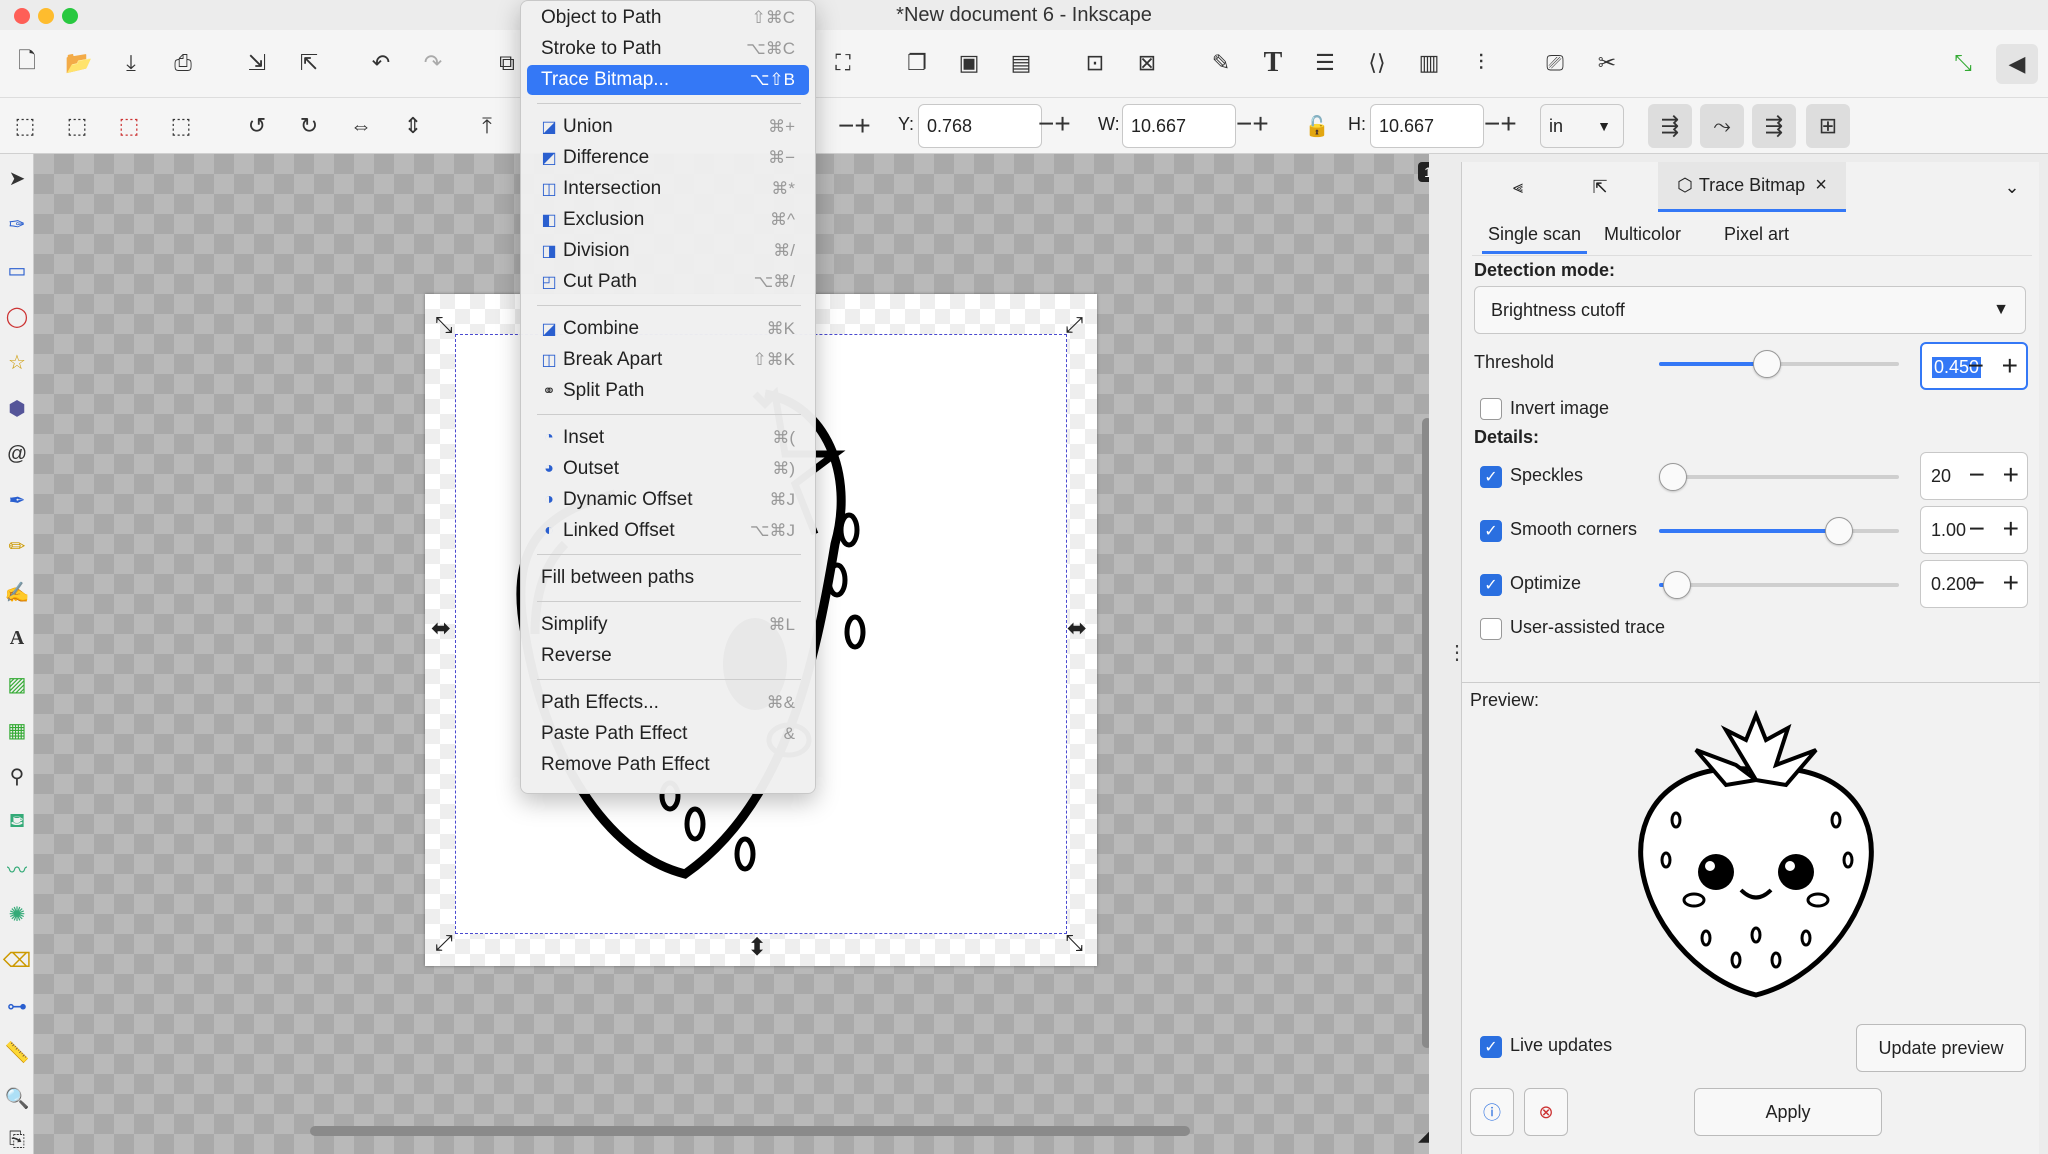 This screenshot has width=2048, height=1154. I want to click on optimize-slider, so click(1779, 585).